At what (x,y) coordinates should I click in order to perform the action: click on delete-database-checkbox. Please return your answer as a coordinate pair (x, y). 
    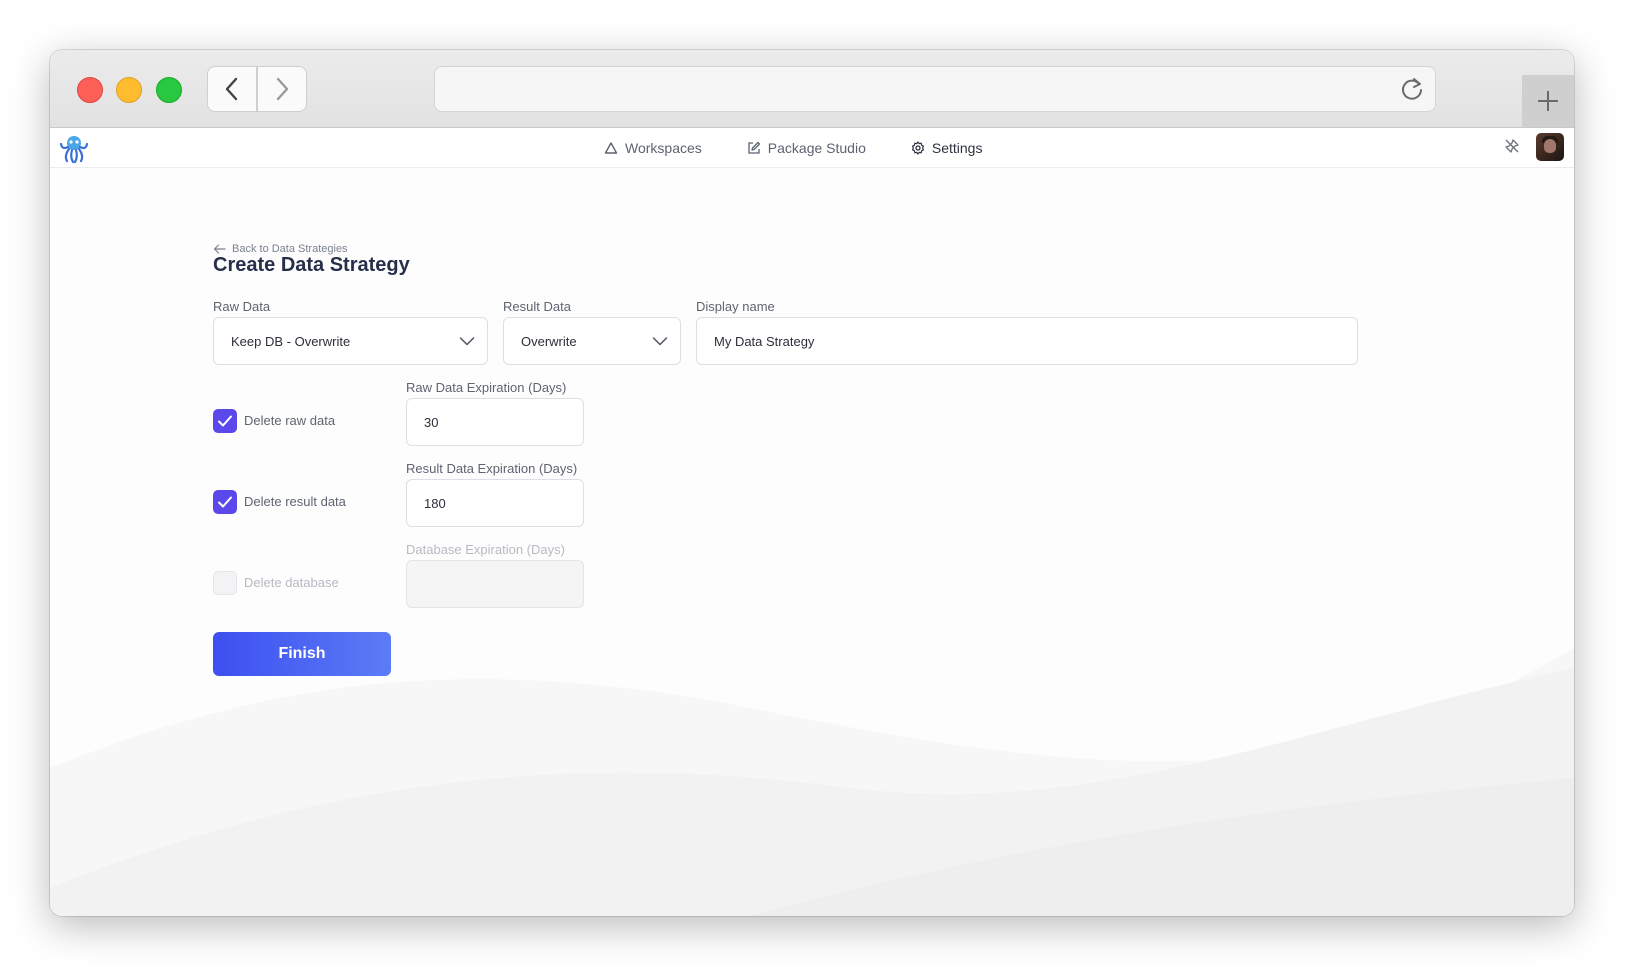
    Looking at the image, I should click on (225, 583).